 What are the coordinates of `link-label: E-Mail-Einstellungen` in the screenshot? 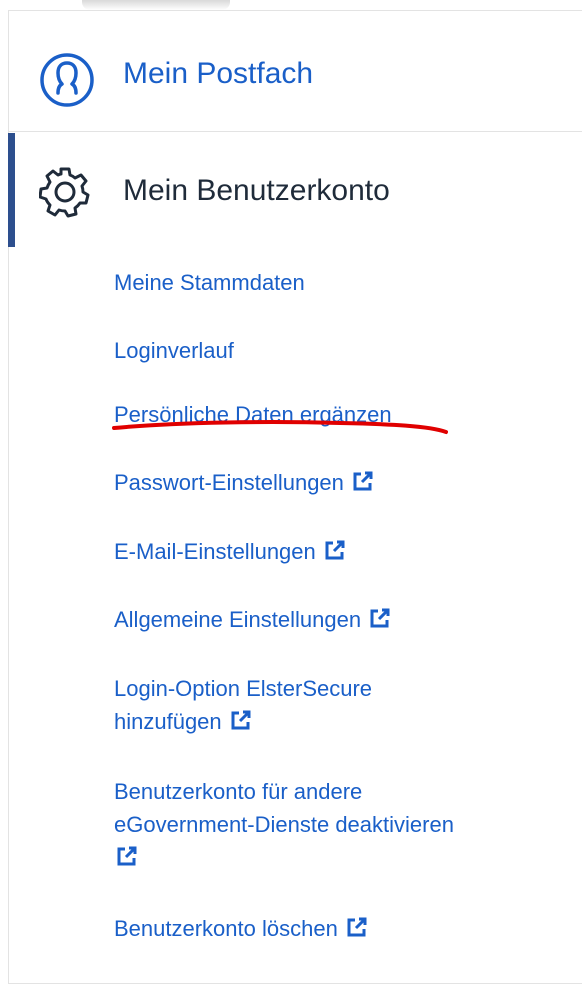 It's located at (215, 551).